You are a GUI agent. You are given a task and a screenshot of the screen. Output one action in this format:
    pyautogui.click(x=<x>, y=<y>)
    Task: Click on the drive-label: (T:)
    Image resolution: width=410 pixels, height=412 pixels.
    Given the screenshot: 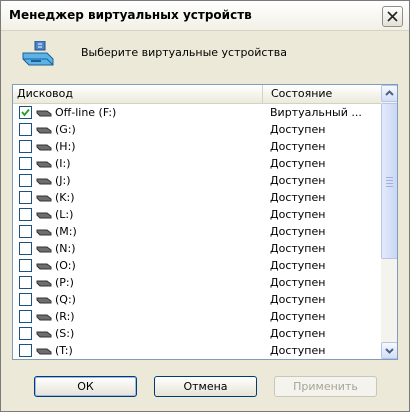 What is the action you would take?
    pyautogui.click(x=64, y=350)
    